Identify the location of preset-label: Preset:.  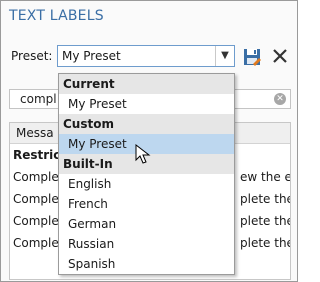
(32, 56).